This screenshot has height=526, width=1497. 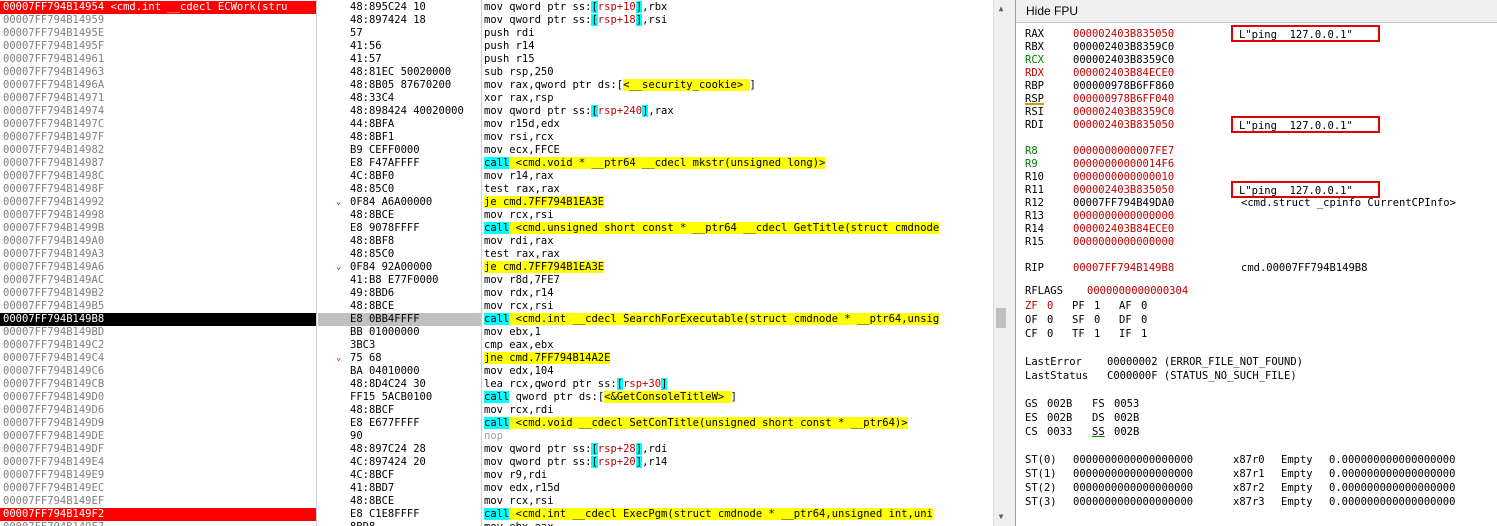 What do you see at coordinates (1099, 99) in the screenshot?
I see `register-row: RSP 000000978B6FF040` at bounding box center [1099, 99].